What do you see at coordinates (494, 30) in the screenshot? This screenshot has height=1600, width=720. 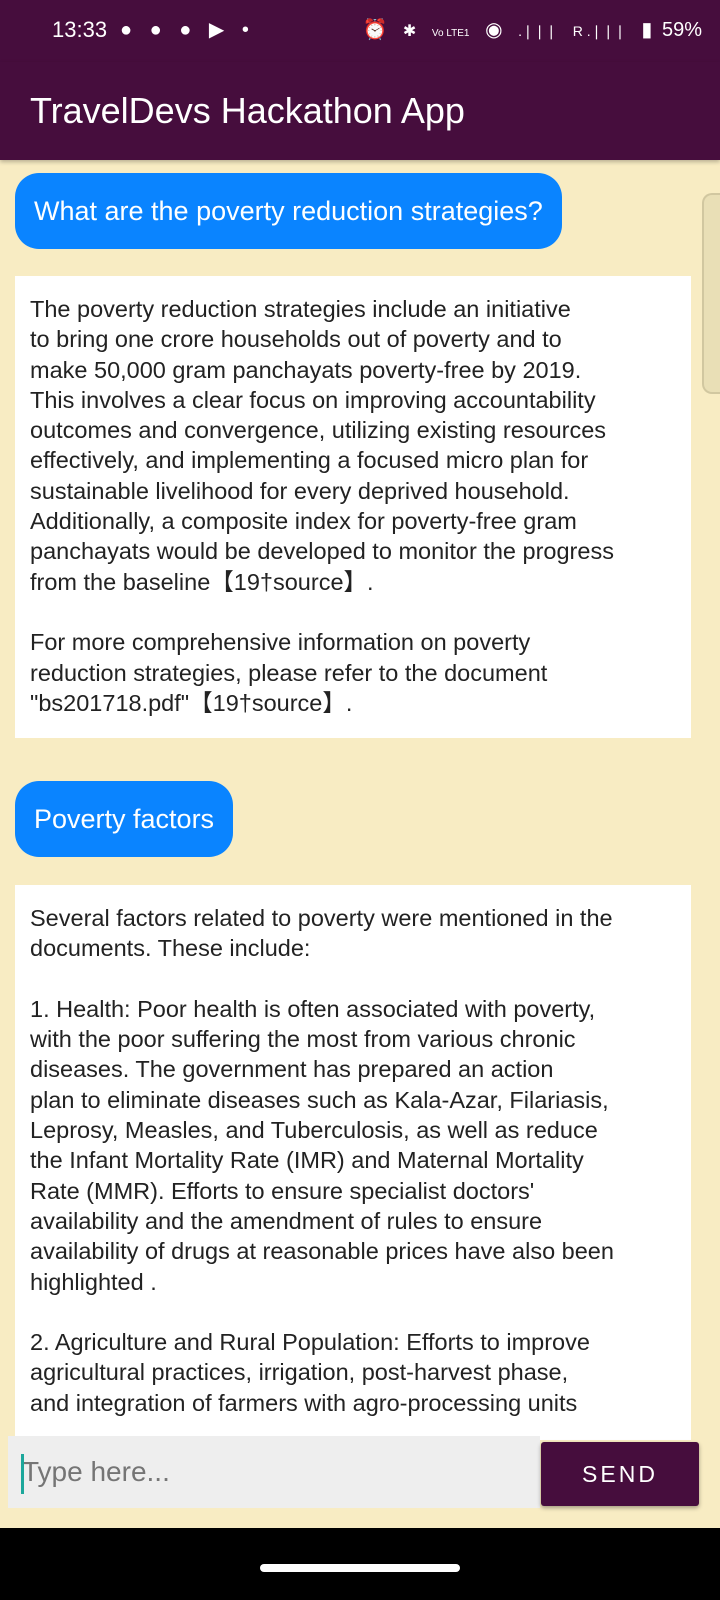 I see `wifi-icon: ◉` at bounding box center [494, 30].